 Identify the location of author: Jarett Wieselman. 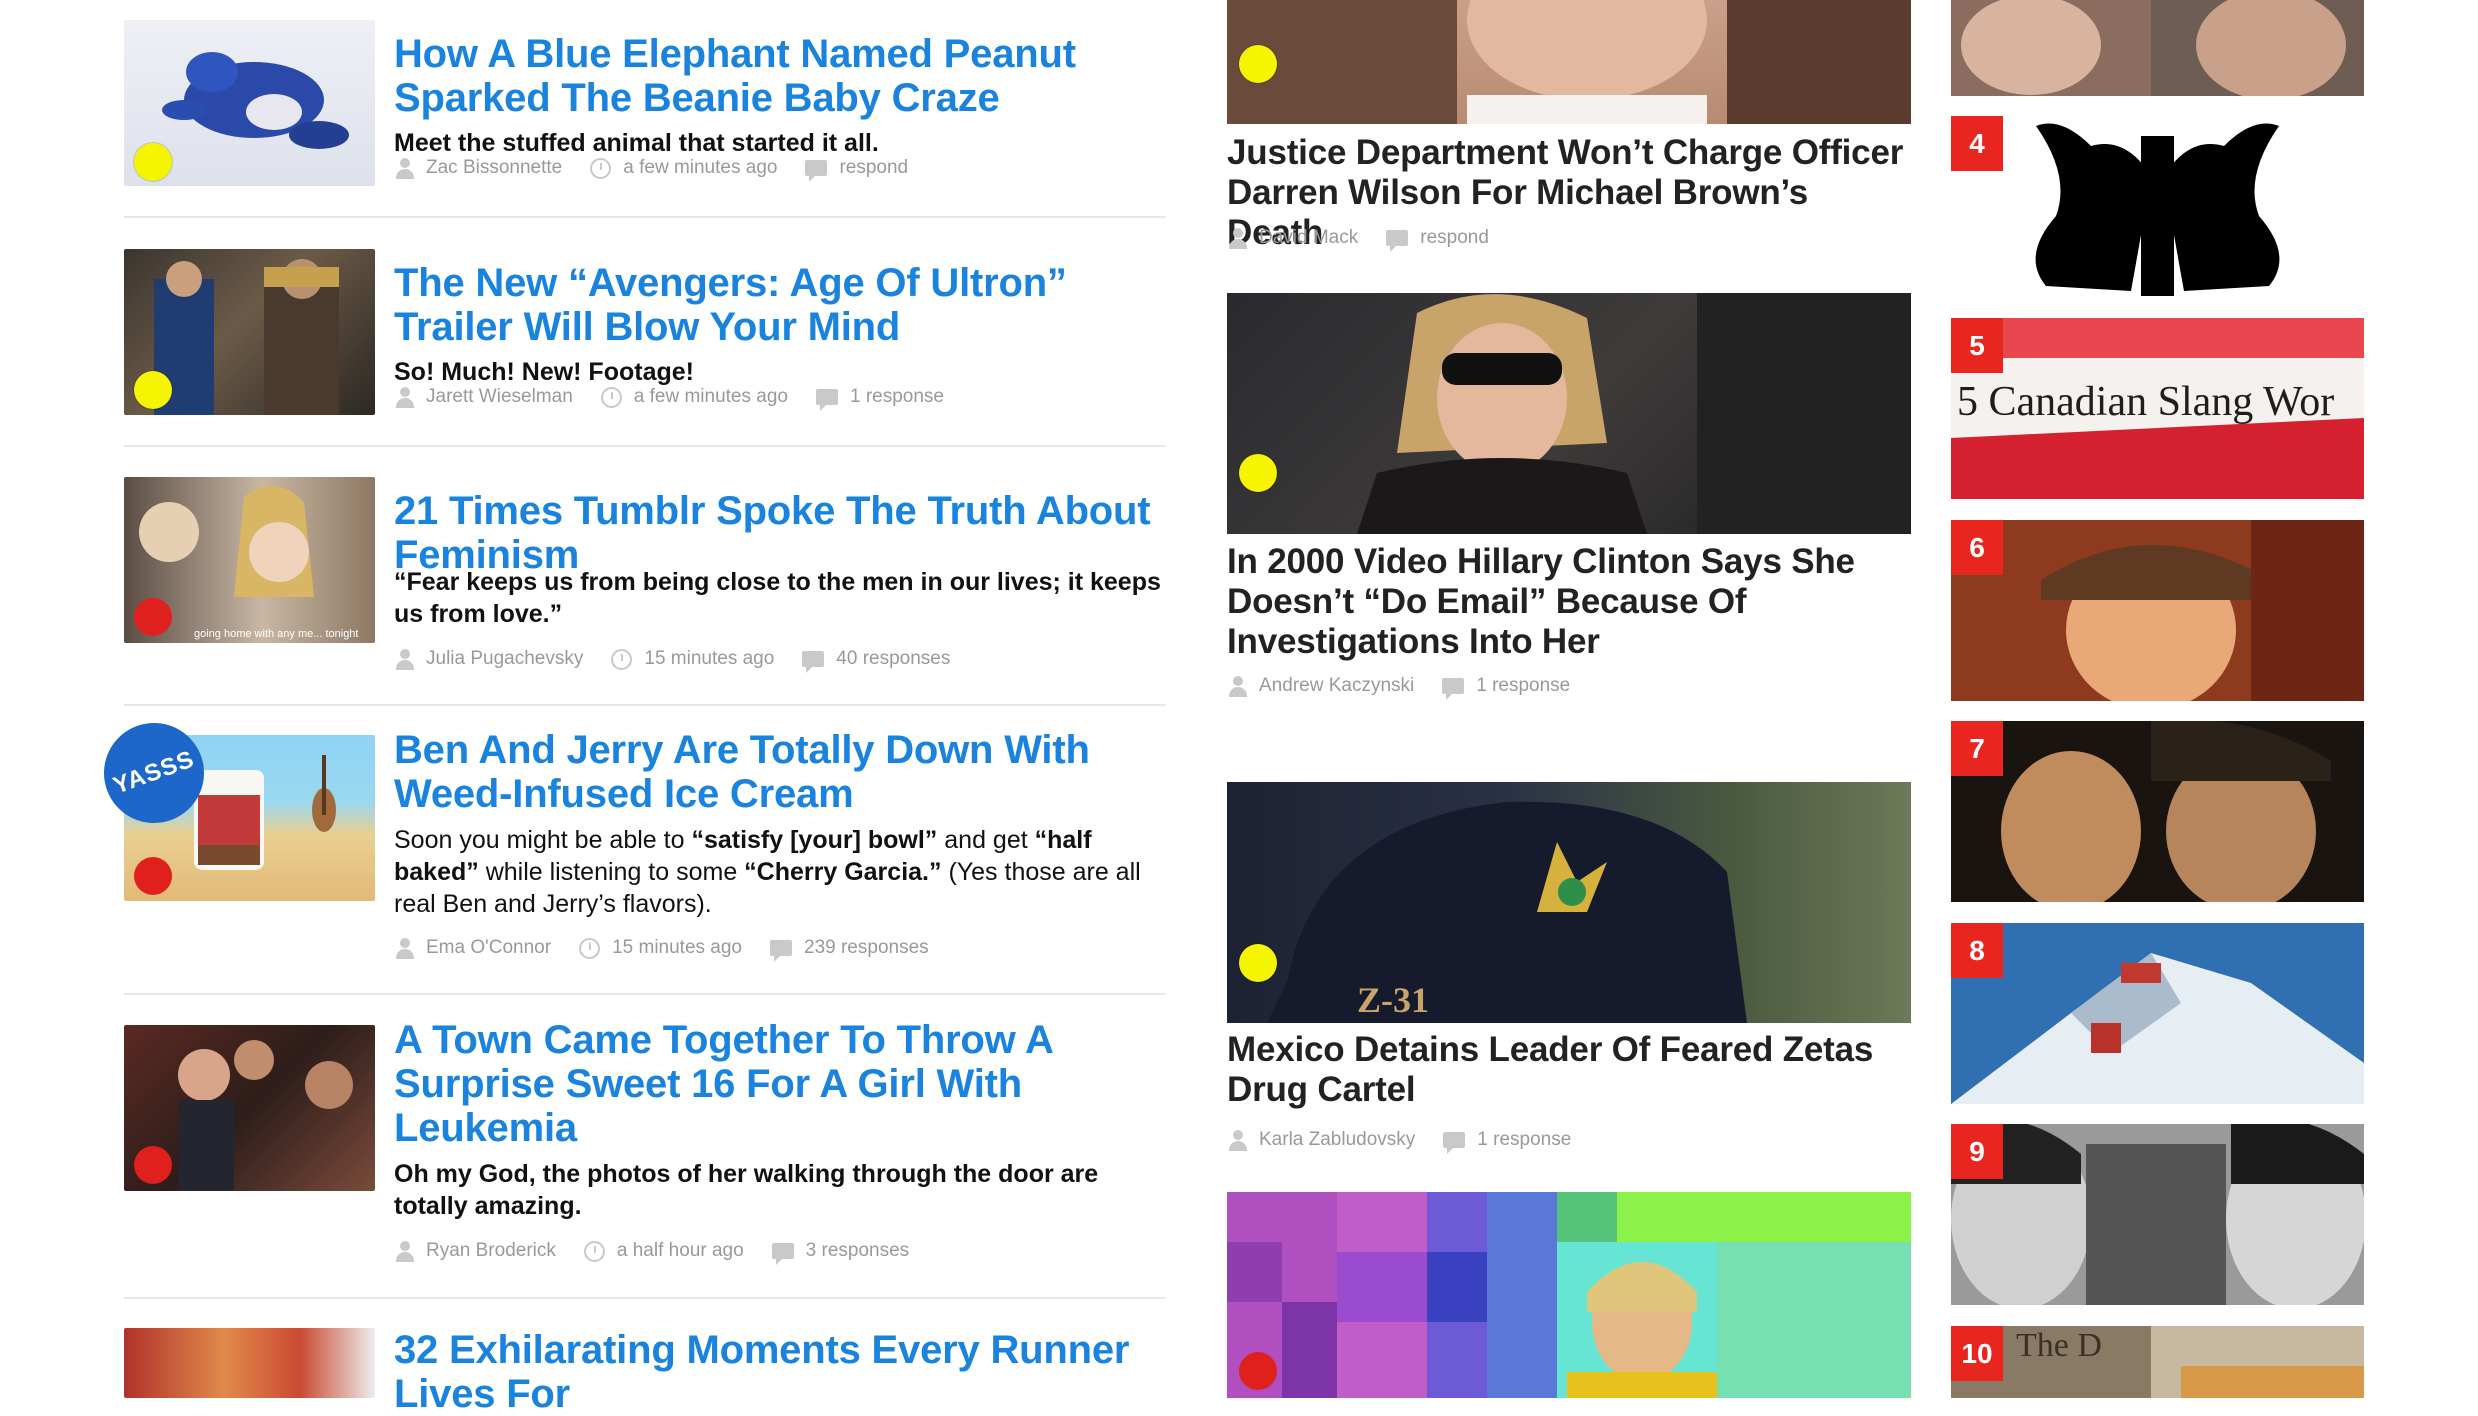
(483, 397).